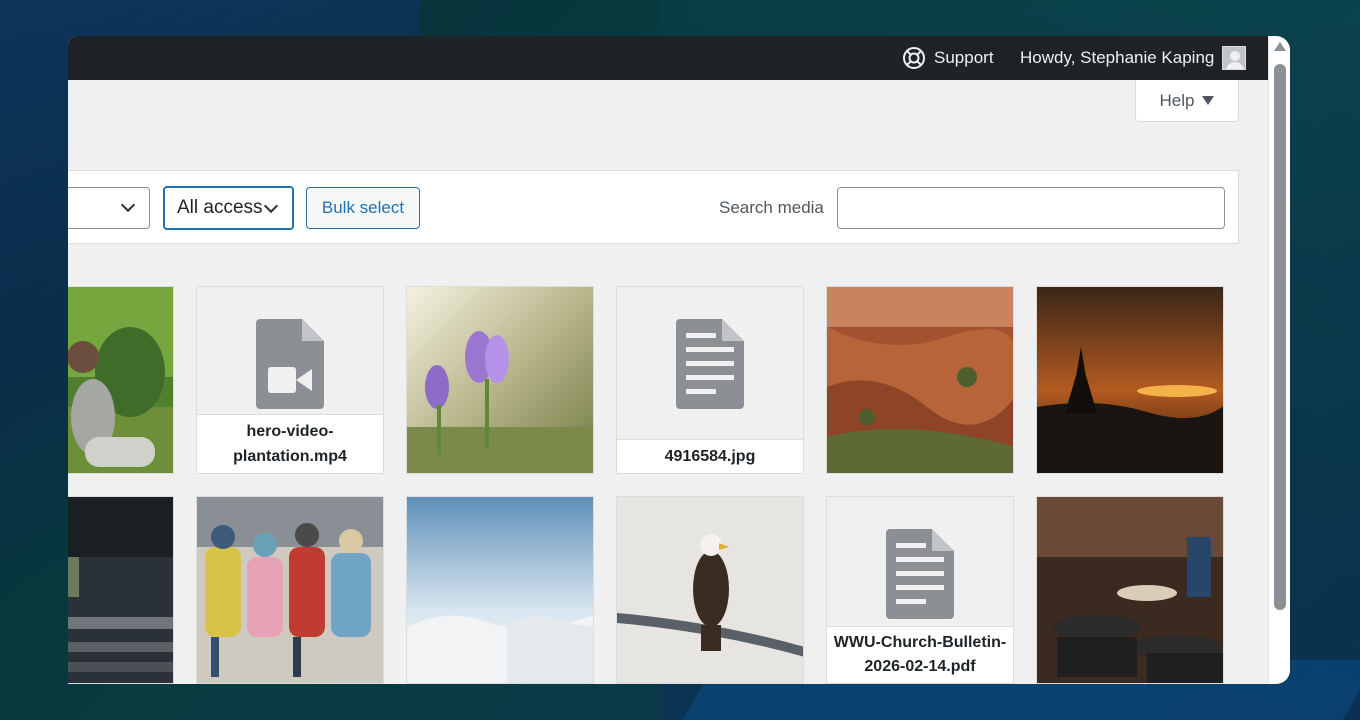  What do you see at coordinates (220, 207) in the screenshot?
I see `access-filter-value: All access` at bounding box center [220, 207].